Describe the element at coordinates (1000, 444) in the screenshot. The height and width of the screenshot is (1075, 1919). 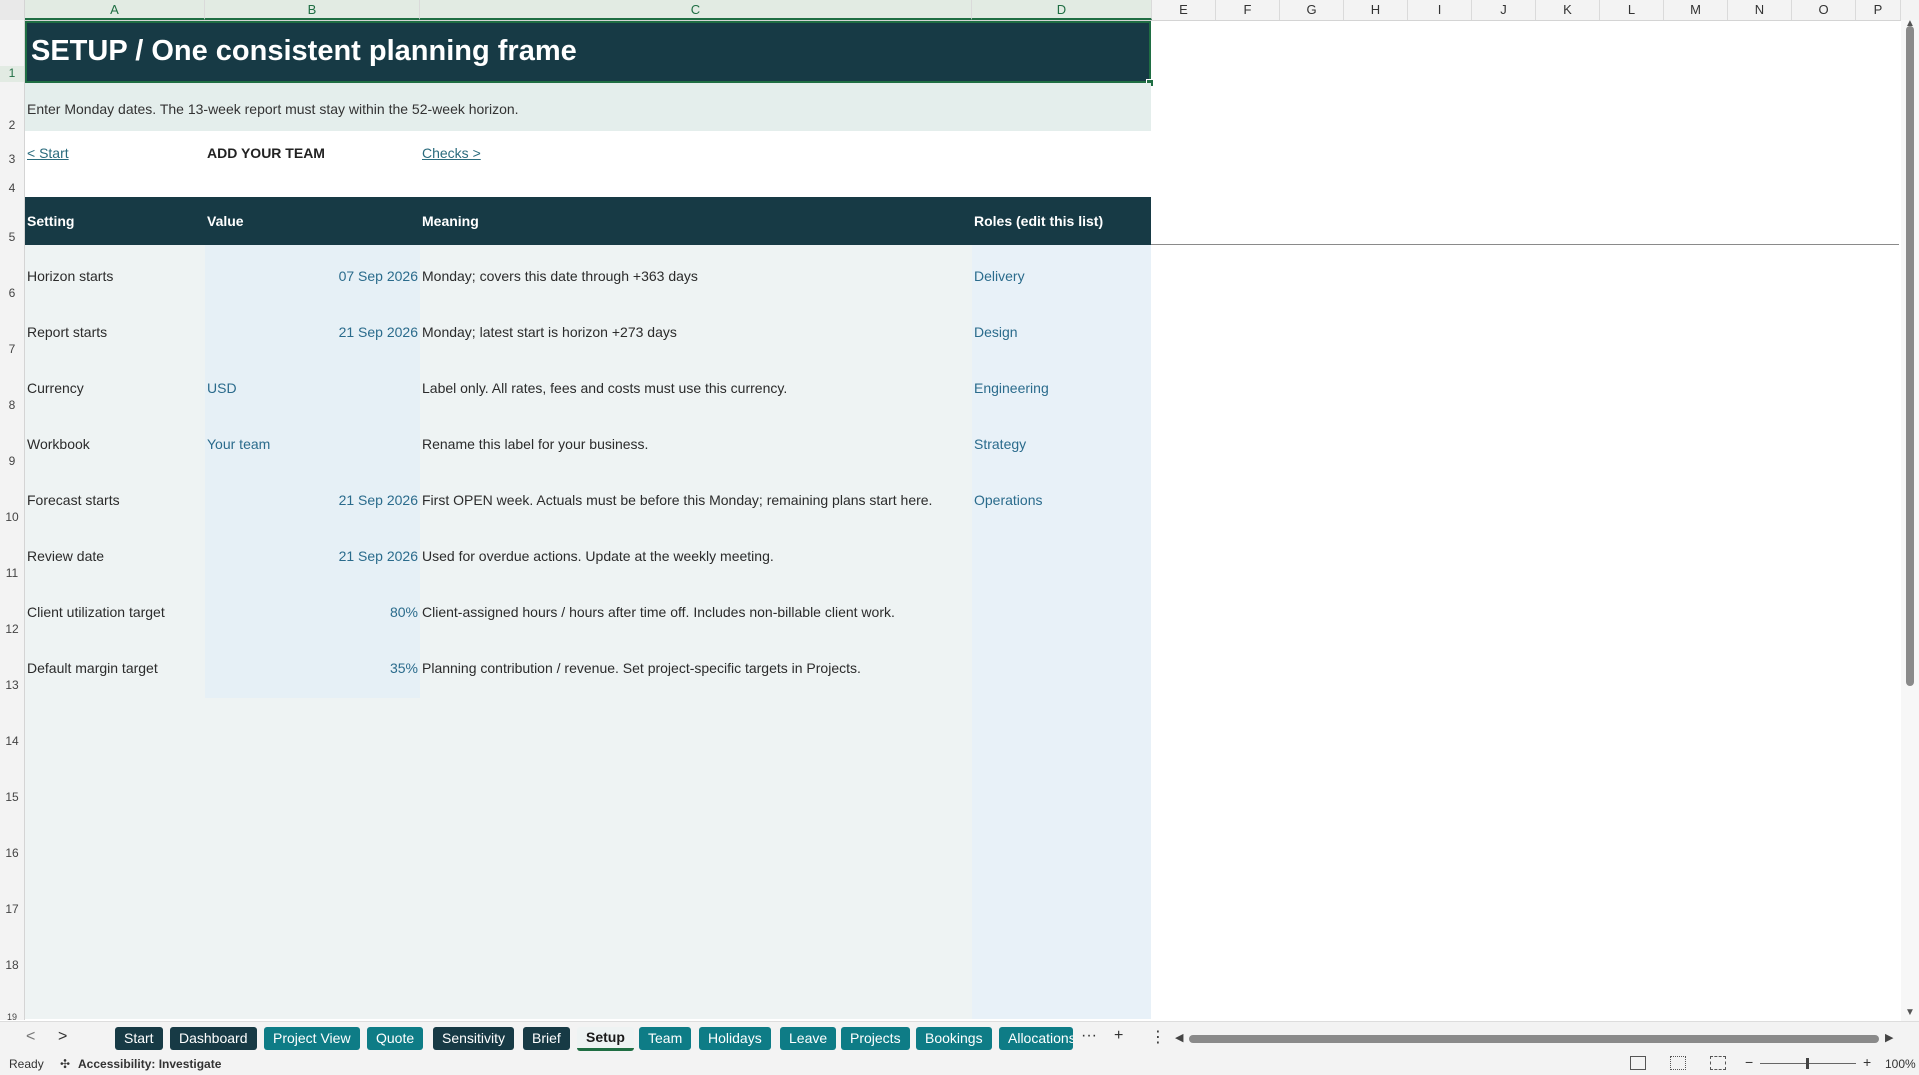
I see `role-strategy: Strategy` at that location.